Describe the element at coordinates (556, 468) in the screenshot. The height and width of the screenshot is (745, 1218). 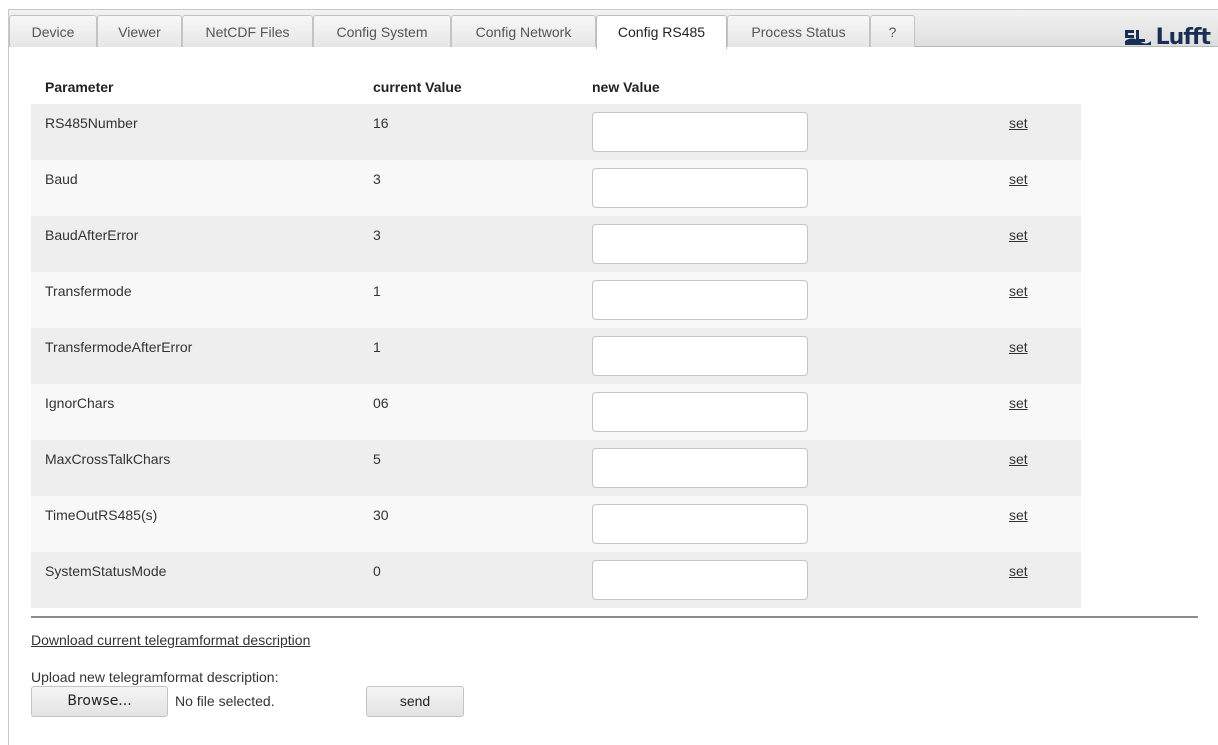
I see `table-row: MaxCrossTalkChars 5 set` at that location.